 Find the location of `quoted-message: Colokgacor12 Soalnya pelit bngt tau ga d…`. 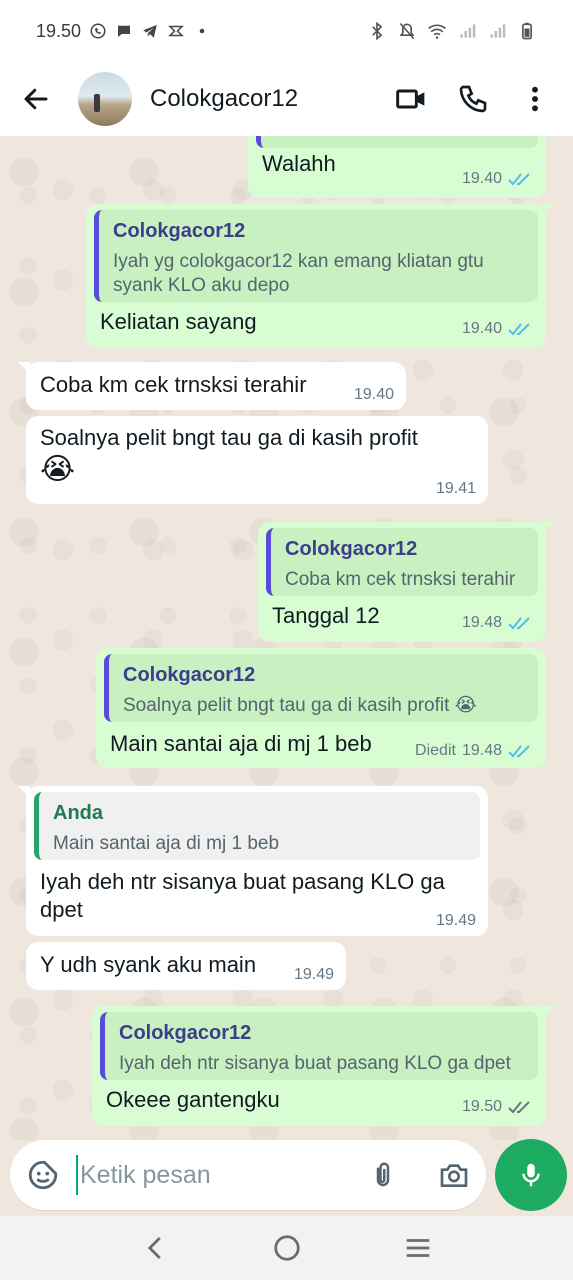

quoted-message: Colokgacor12 Soalnya pelit bngt tau ga d… is located at coordinates (321, 688).